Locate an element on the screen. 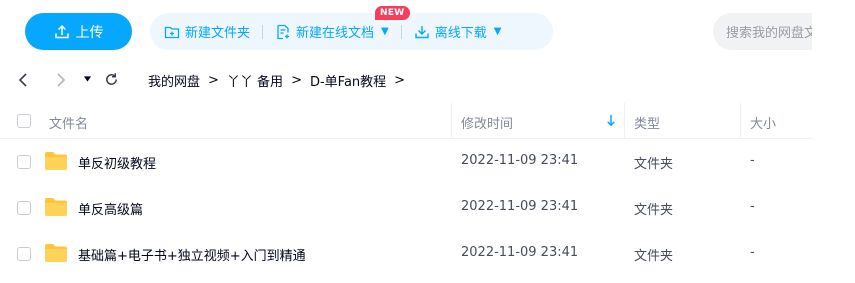 Image resolution: width=855 pixels, height=283 pixels. new-online-doc-button: 新建在线文档 ▼ is located at coordinates (332, 31).